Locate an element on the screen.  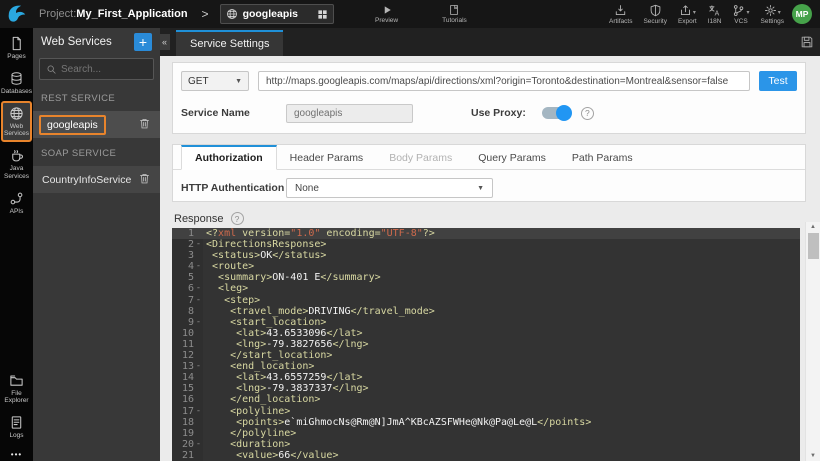
line-number: 20 is located at coordinates (183, 444).